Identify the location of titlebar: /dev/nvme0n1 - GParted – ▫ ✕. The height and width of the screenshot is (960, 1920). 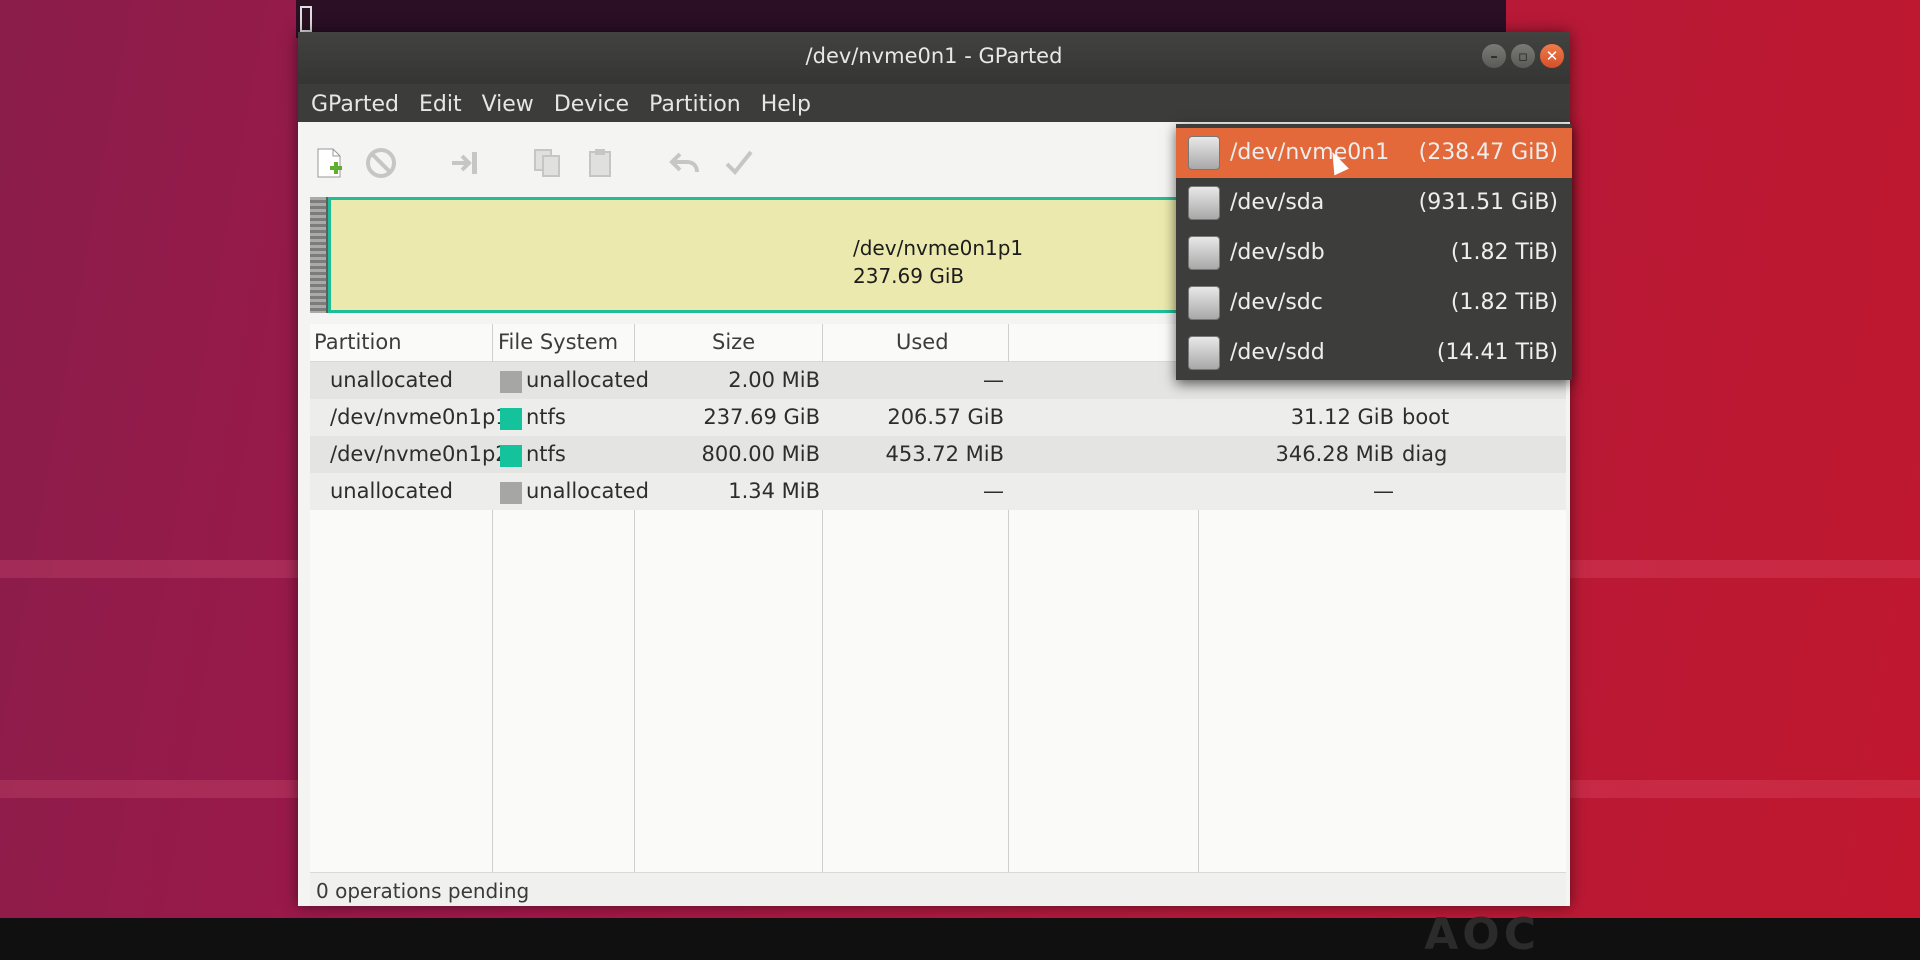
(934, 58).